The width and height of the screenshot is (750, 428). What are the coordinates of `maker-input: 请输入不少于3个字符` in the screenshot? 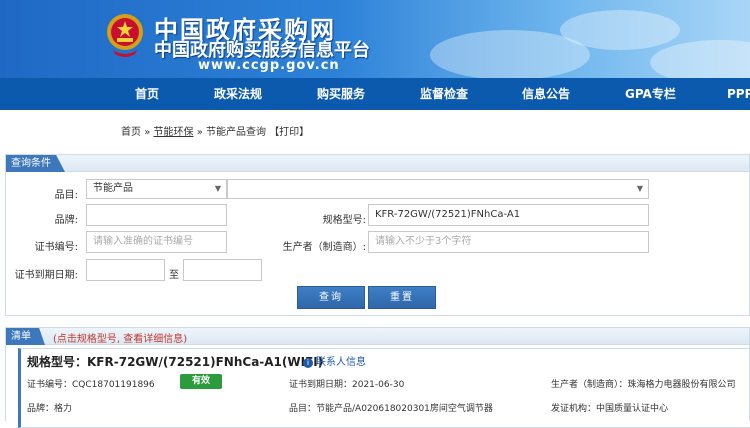 It's located at (508, 242).